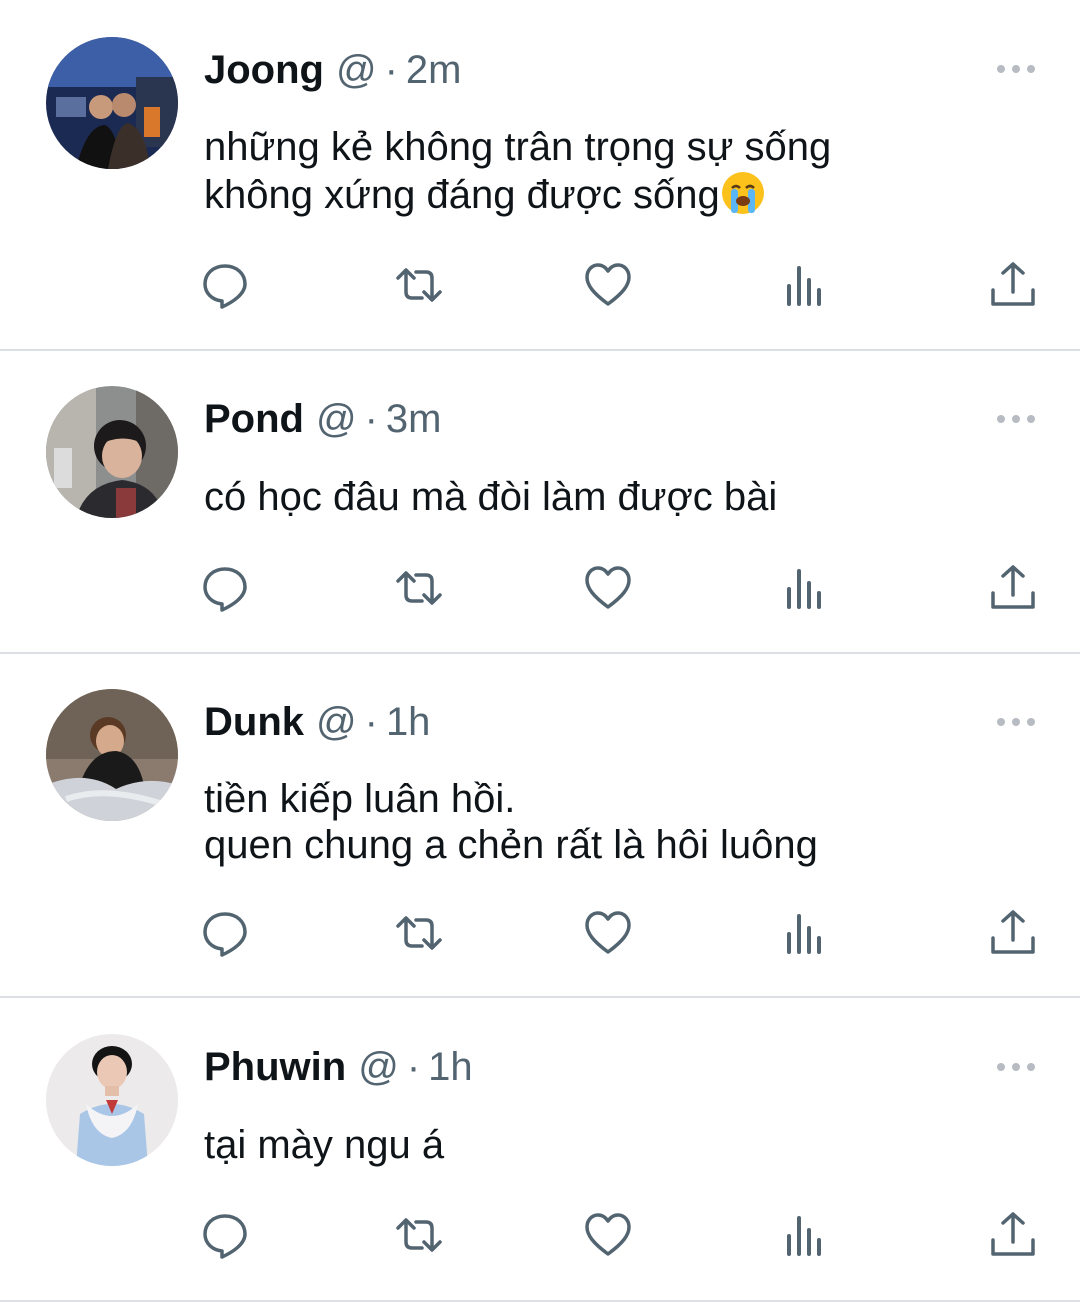  Describe the element at coordinates (333, 70) in the screenshot. I see `tweet-header: Joong @ · 2m` at that location.